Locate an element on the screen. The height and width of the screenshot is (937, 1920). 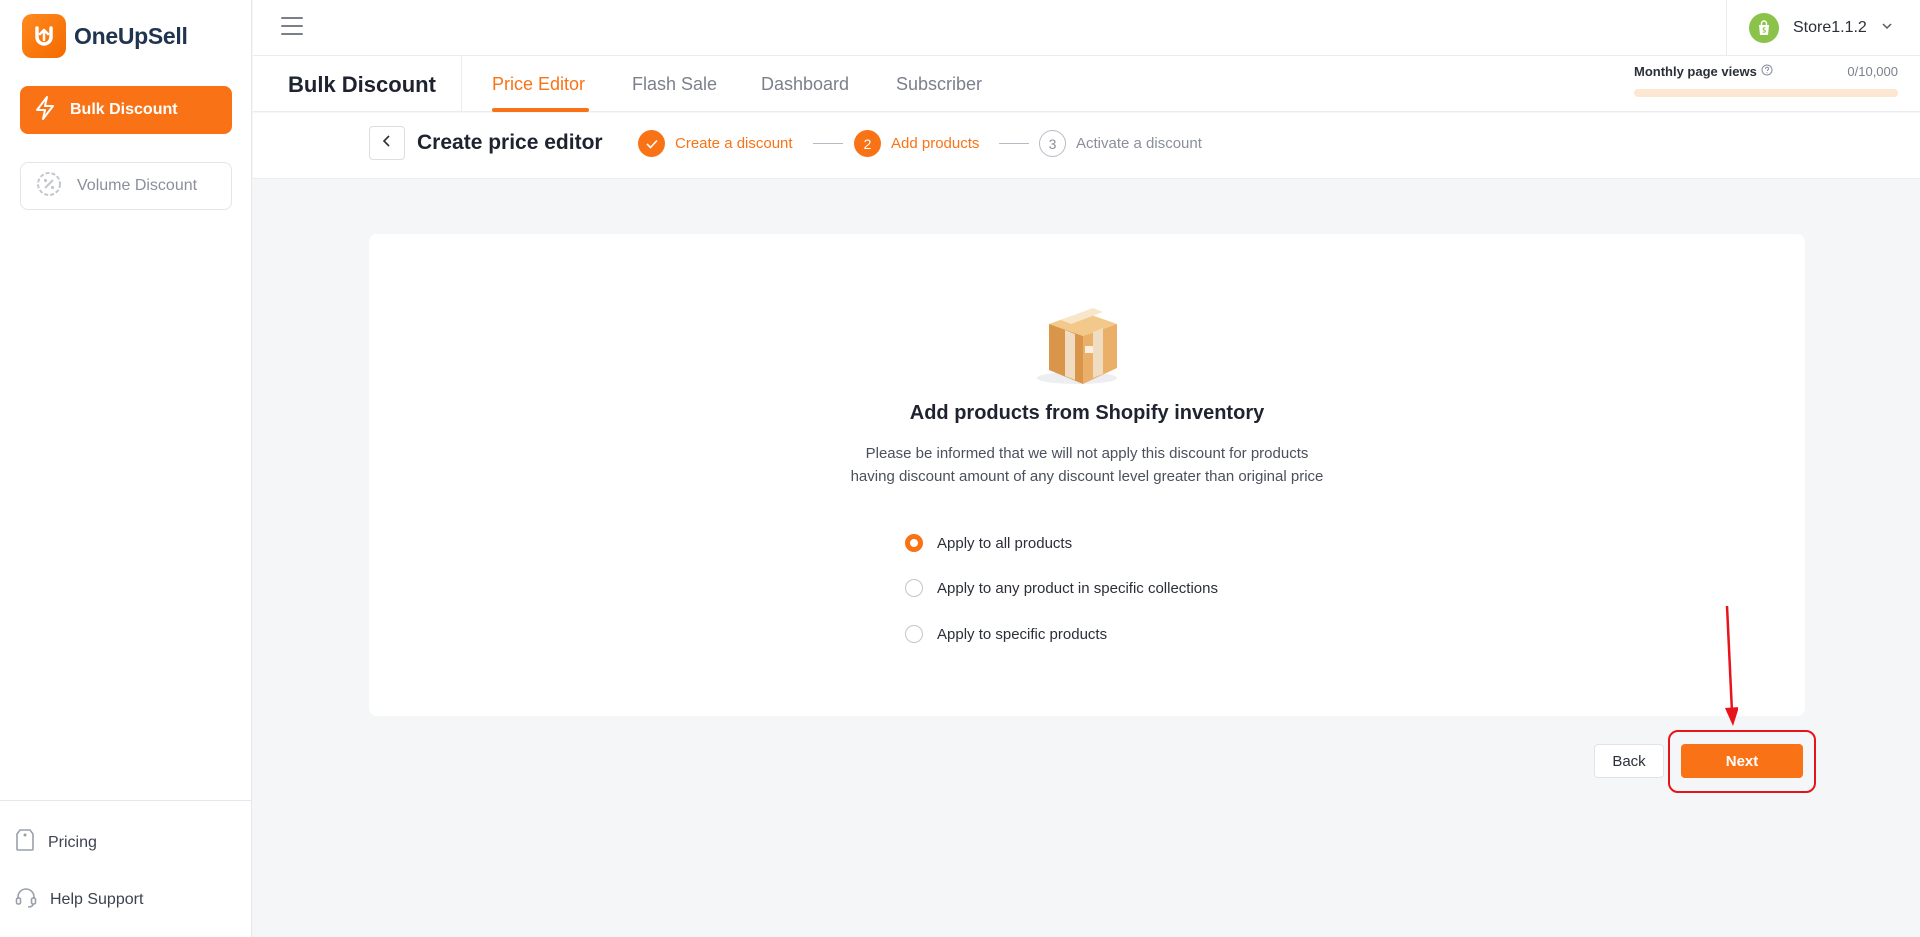
sidebar-item-label: Help Support is located at coordinates (97, 899).